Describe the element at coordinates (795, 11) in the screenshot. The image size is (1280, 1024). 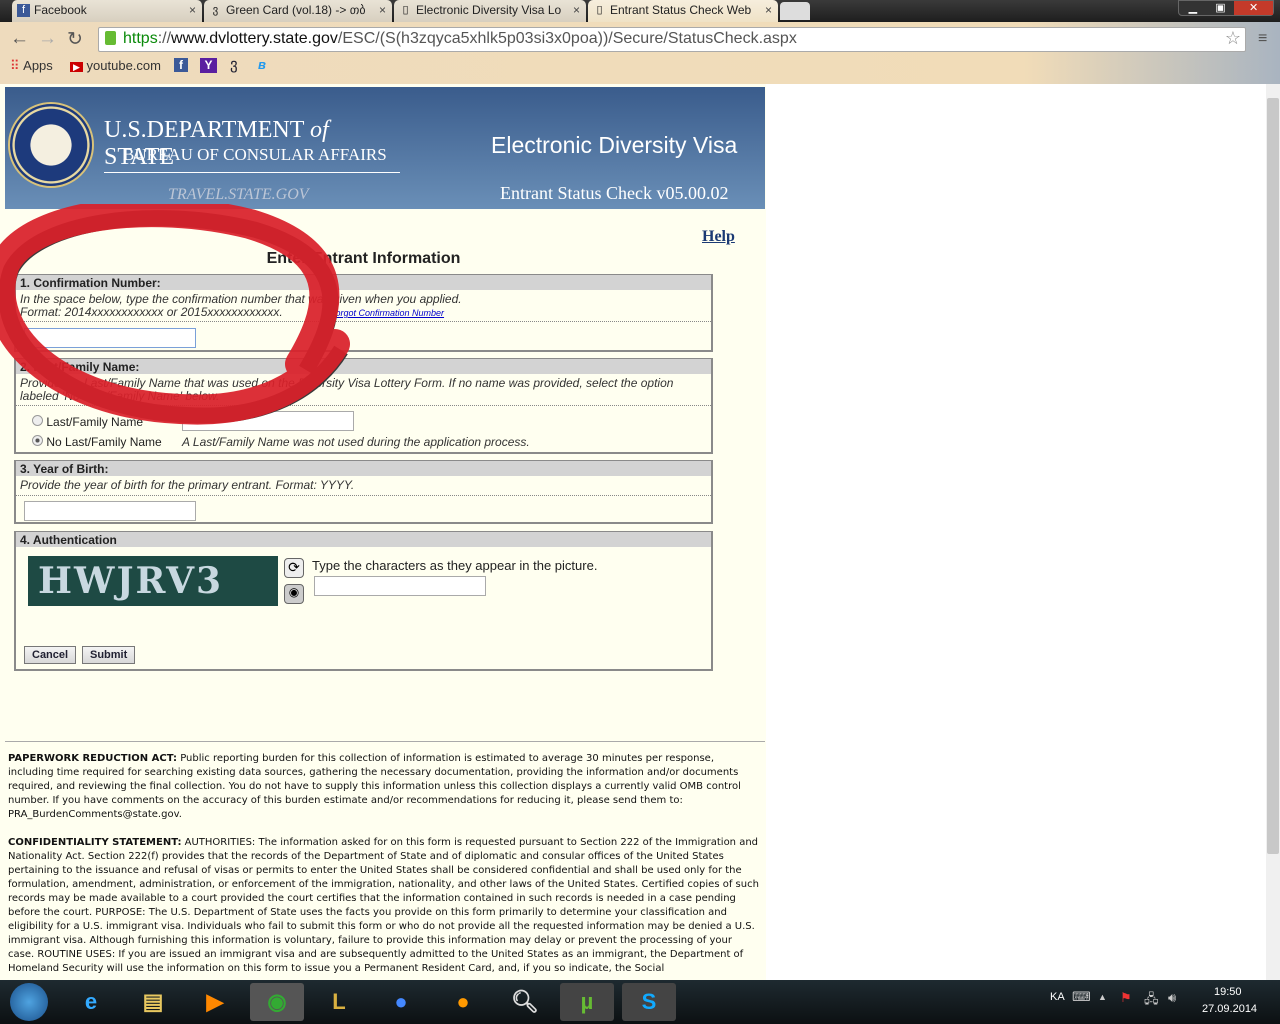
I see `new-tab-button` at that location.